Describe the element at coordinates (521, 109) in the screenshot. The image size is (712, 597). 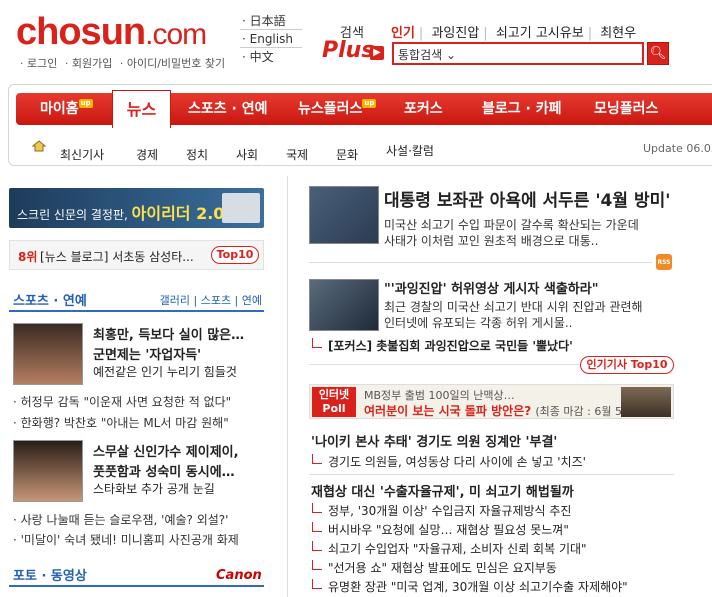
I see `nav-blog-cafe: 블로그 · 카페` at that location.